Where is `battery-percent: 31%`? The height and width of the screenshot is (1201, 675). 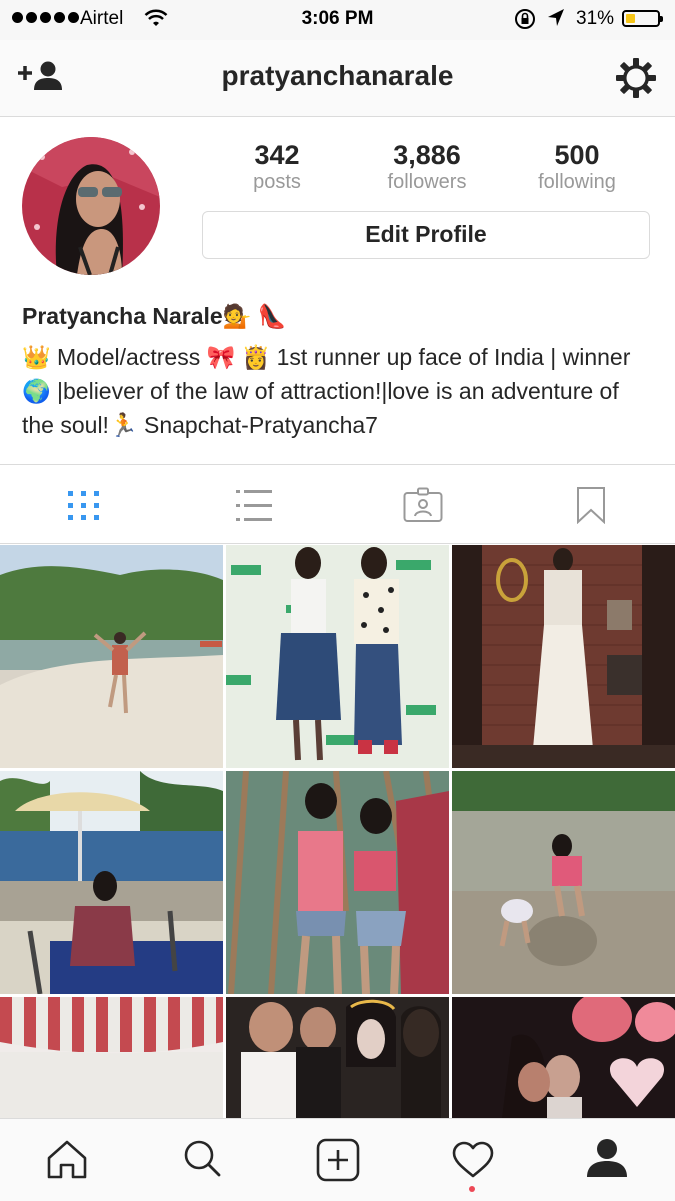 battery-percent: 31% is located at coordinates (595, 18).